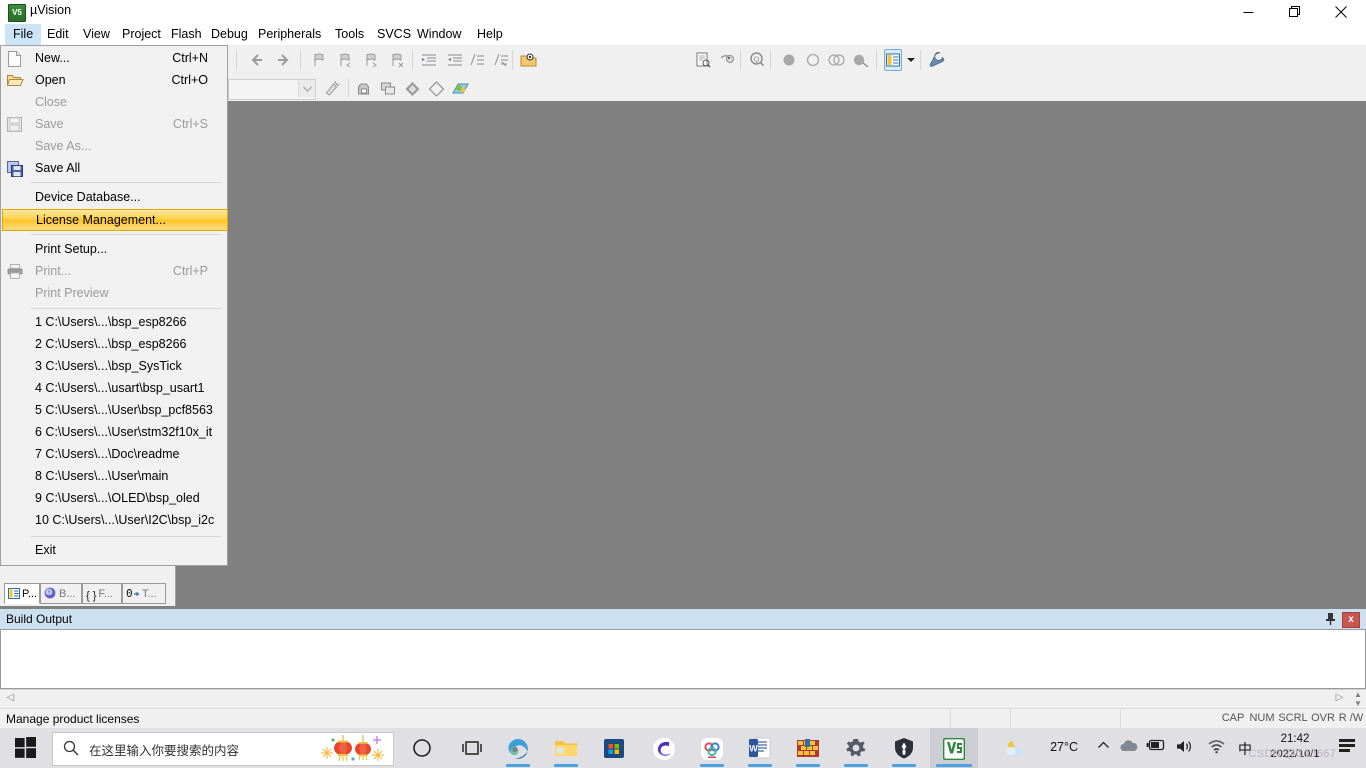  Describe the element at coordinates (413, 89) in the screenshot. I see `batch-build-button` at that location.